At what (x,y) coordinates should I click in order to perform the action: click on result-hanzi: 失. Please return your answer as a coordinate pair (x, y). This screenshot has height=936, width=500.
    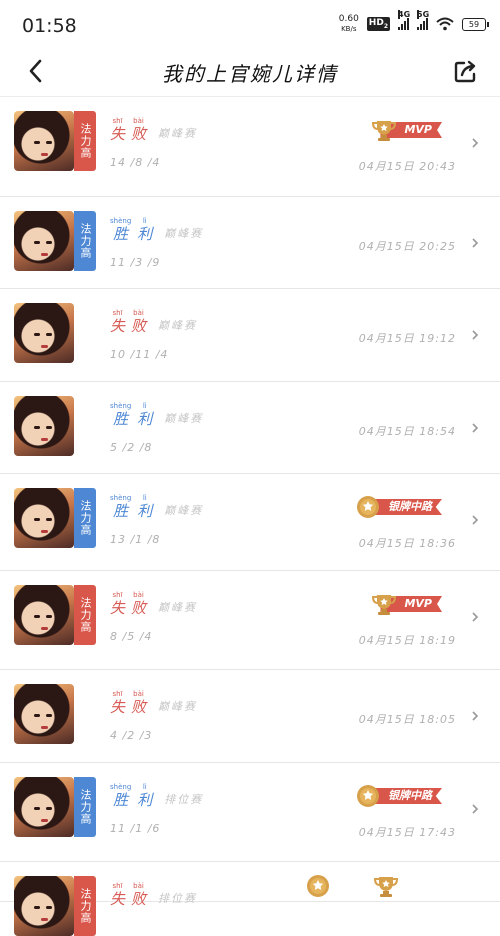
    Looking at the image, I should click on (118, 707).